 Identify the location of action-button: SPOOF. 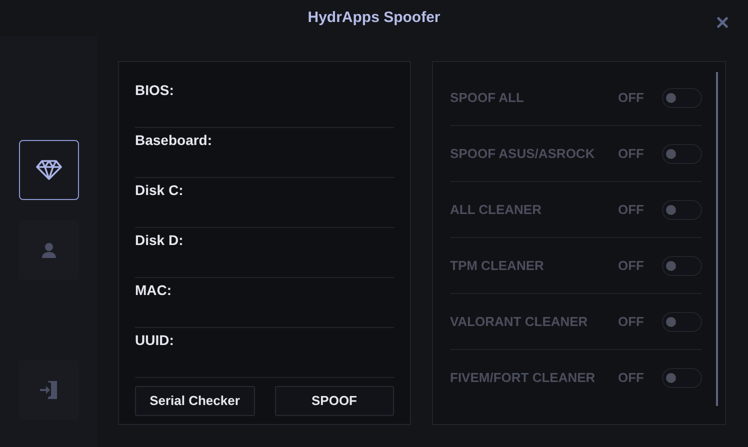
(334, 401).